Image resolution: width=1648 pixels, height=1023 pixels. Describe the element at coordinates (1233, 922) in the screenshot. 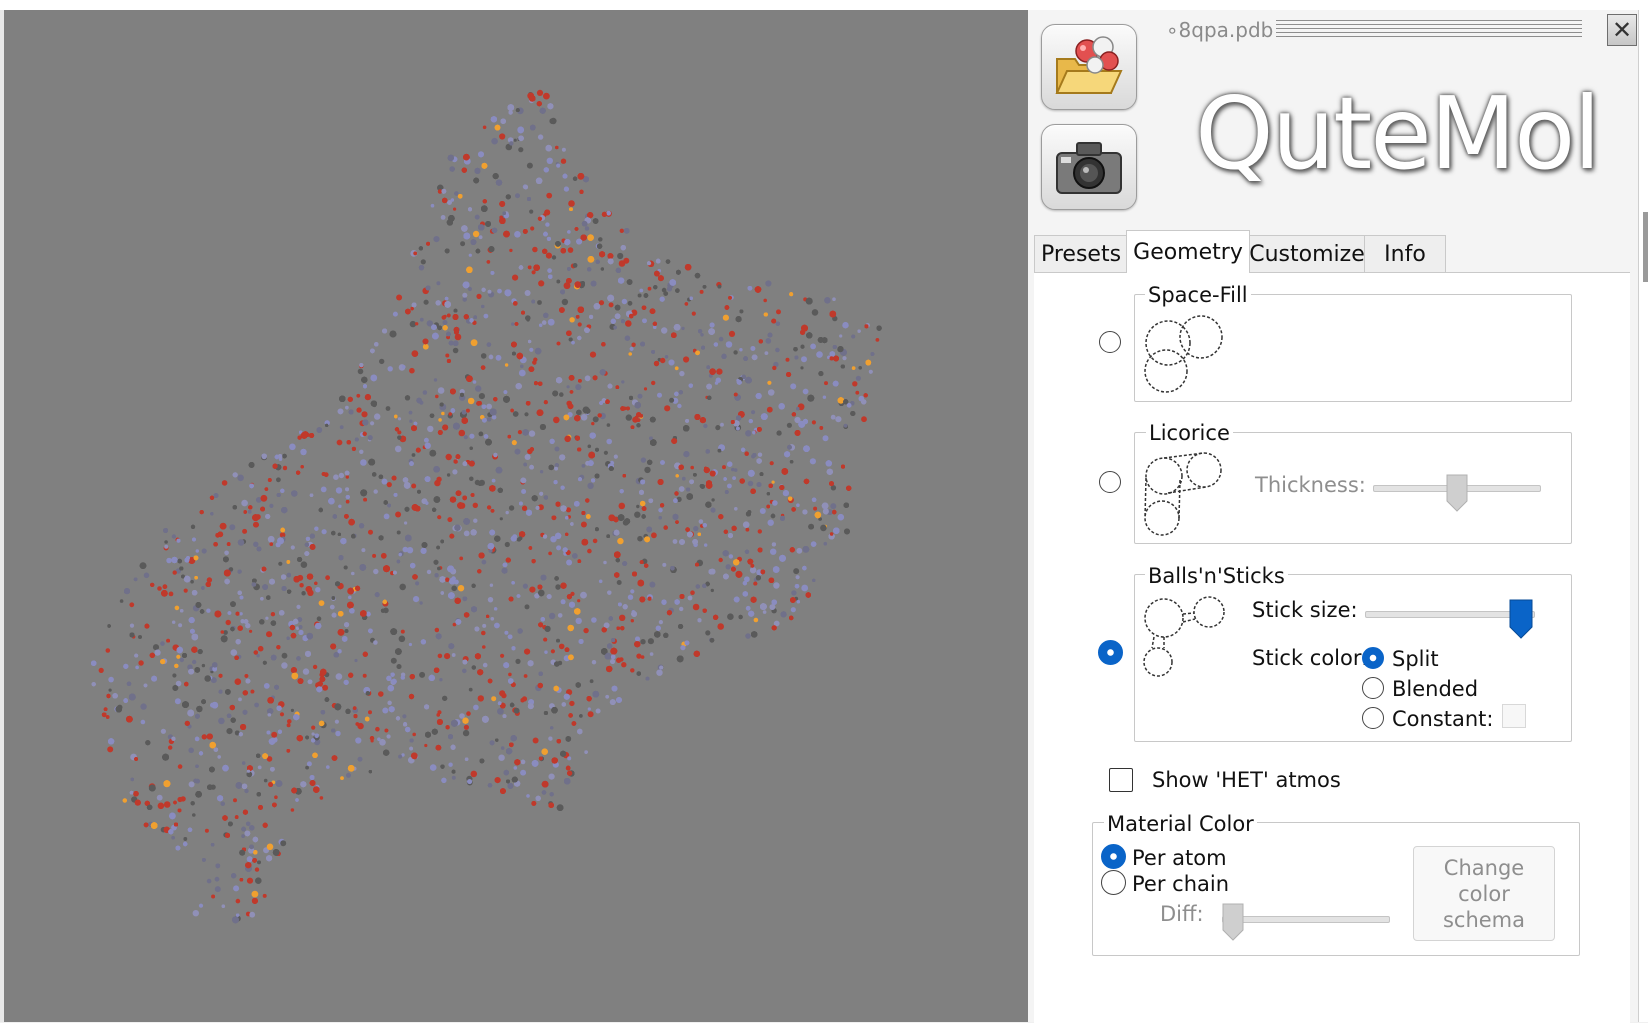

I see `diff-slider-thumb` at that location.